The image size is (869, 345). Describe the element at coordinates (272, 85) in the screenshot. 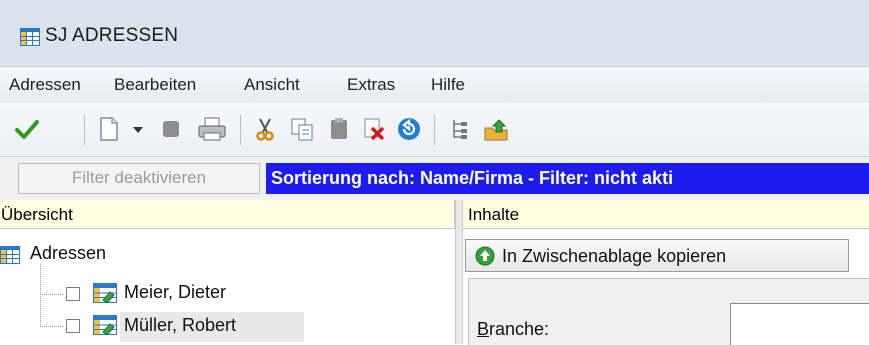

I see `menu-ansicht: Ansicht` at that location.